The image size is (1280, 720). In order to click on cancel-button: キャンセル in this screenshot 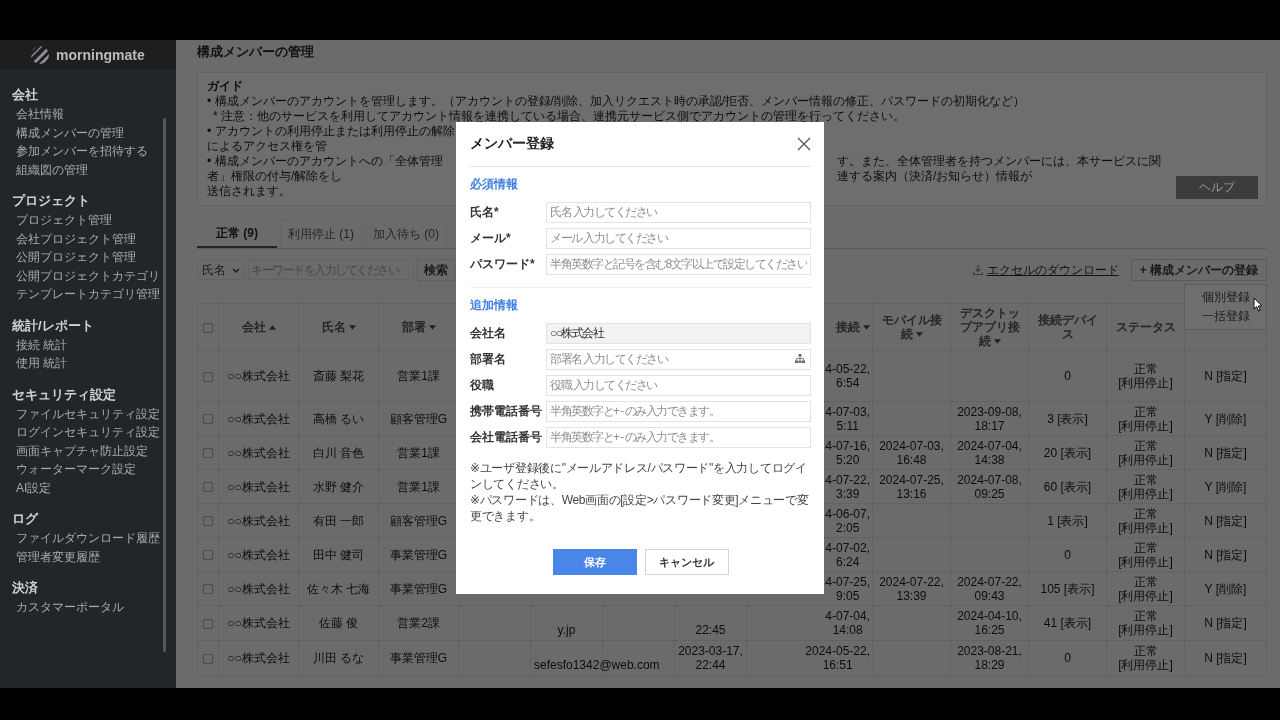, I will do `click(686, 562)`.